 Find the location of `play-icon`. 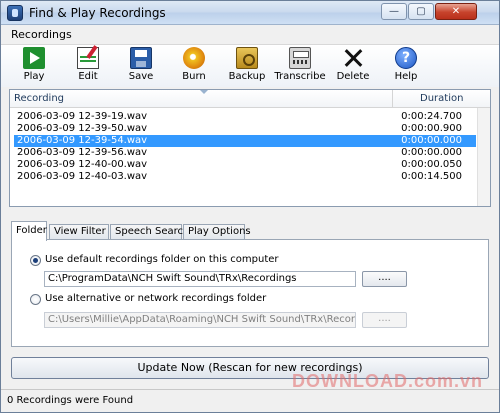

play-icon is located at coordinates (34, 58).